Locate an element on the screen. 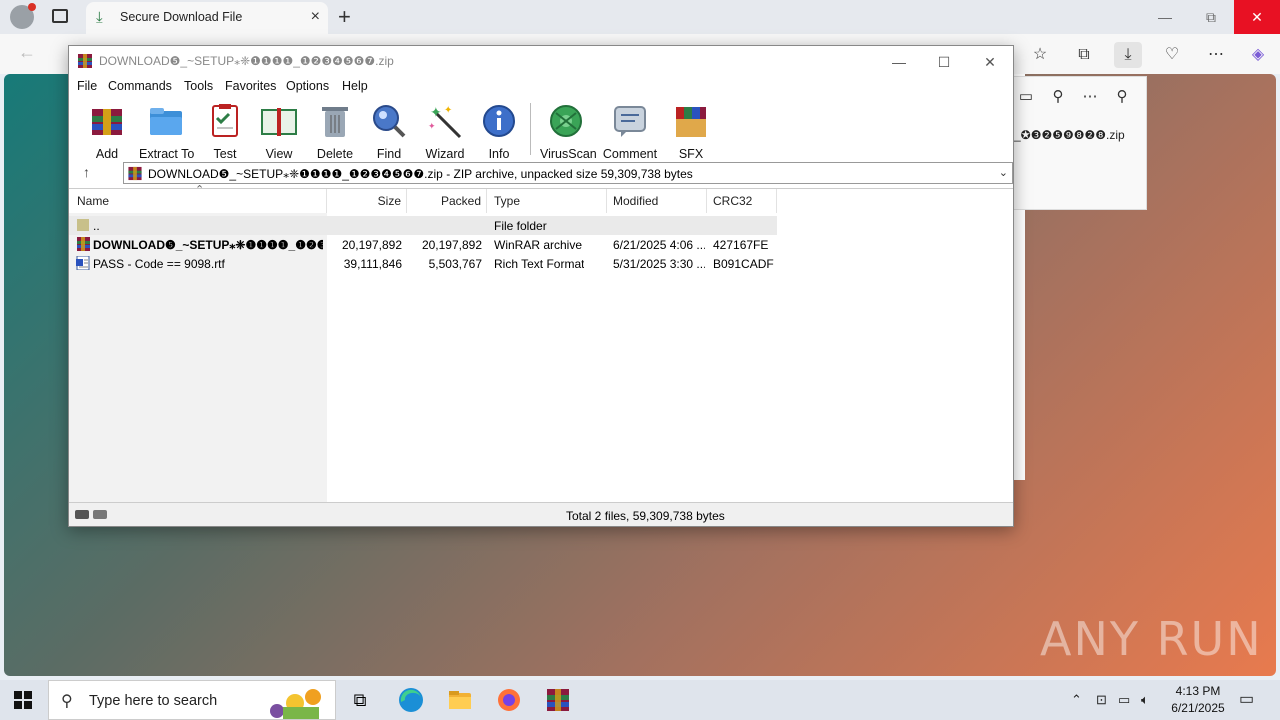 The height and width of the screenshot is (720, 1280). menu-commands: Commands is located at coordinates (140, 86).